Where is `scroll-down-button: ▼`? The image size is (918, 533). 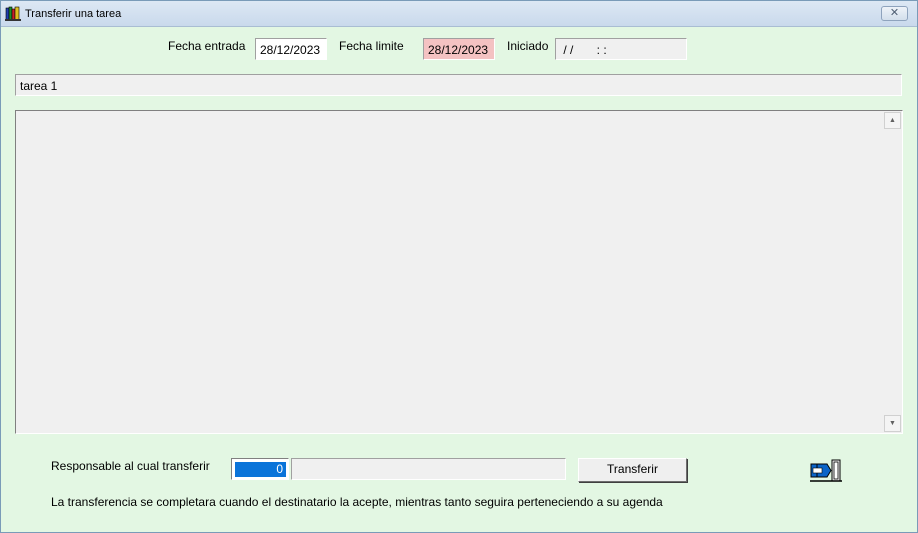 scroll-down-button: ▼ is located at coordinates (892, 423).